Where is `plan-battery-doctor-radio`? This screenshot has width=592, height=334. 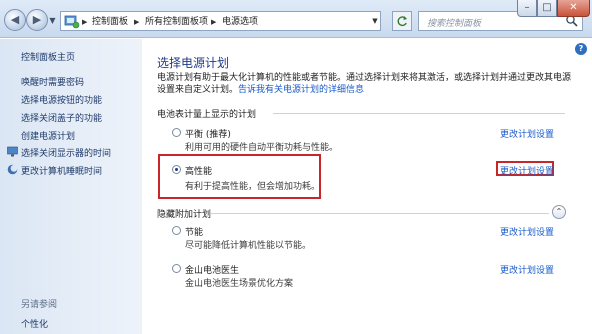 plan-battery-doctor-radio is located at coordinates (176, 268).